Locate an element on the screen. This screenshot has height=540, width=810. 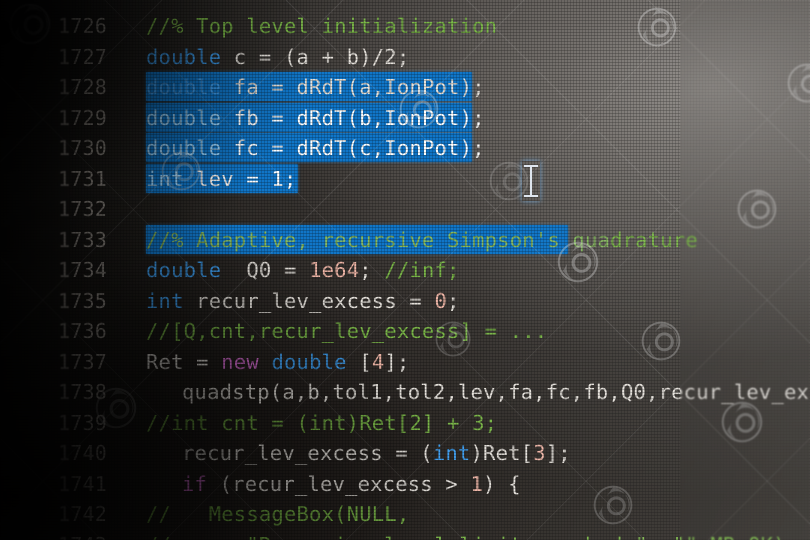
code-line: 1726 //% Top level initialization is located at coordinates (405, 29).